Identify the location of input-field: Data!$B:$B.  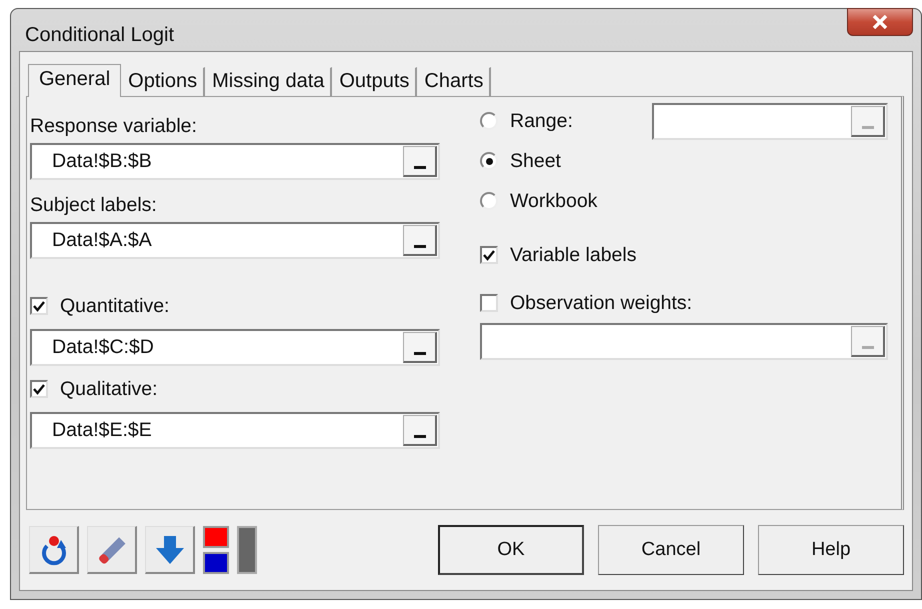
(235, 161).